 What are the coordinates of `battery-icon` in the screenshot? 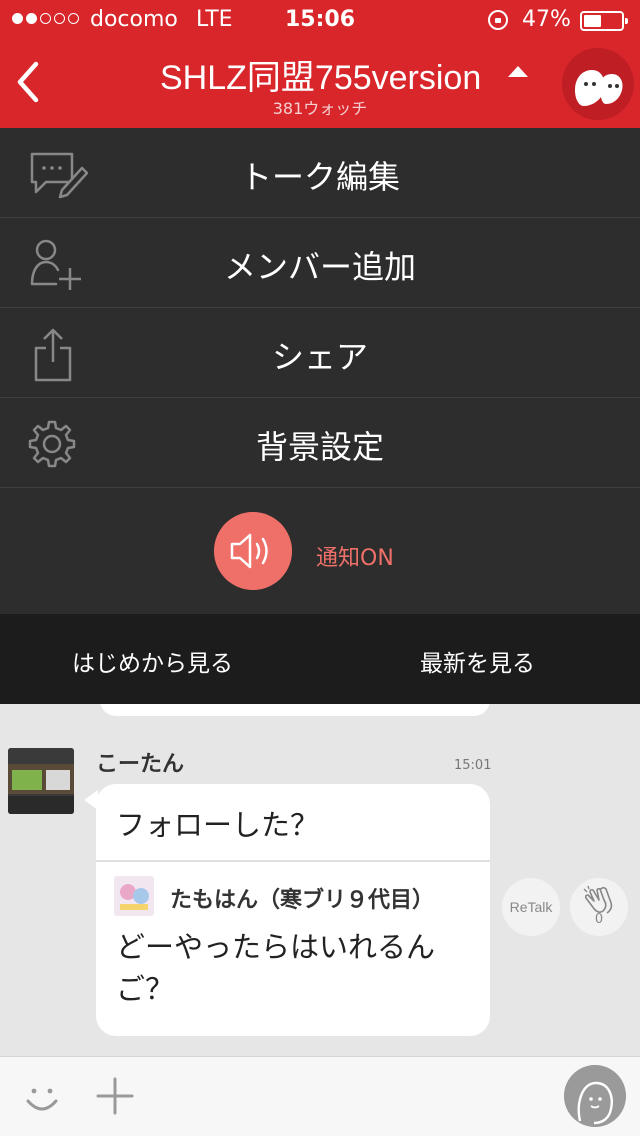 It's located at (604, 21).